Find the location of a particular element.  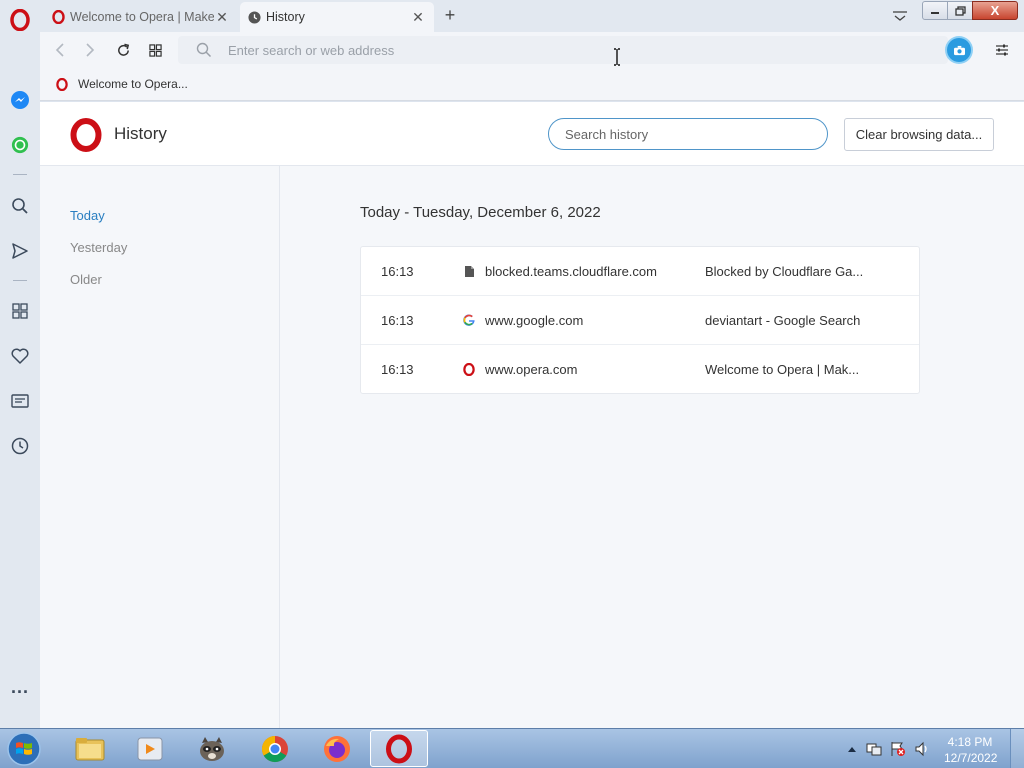

chevron-up-icon is located at coordinates (852, 749).